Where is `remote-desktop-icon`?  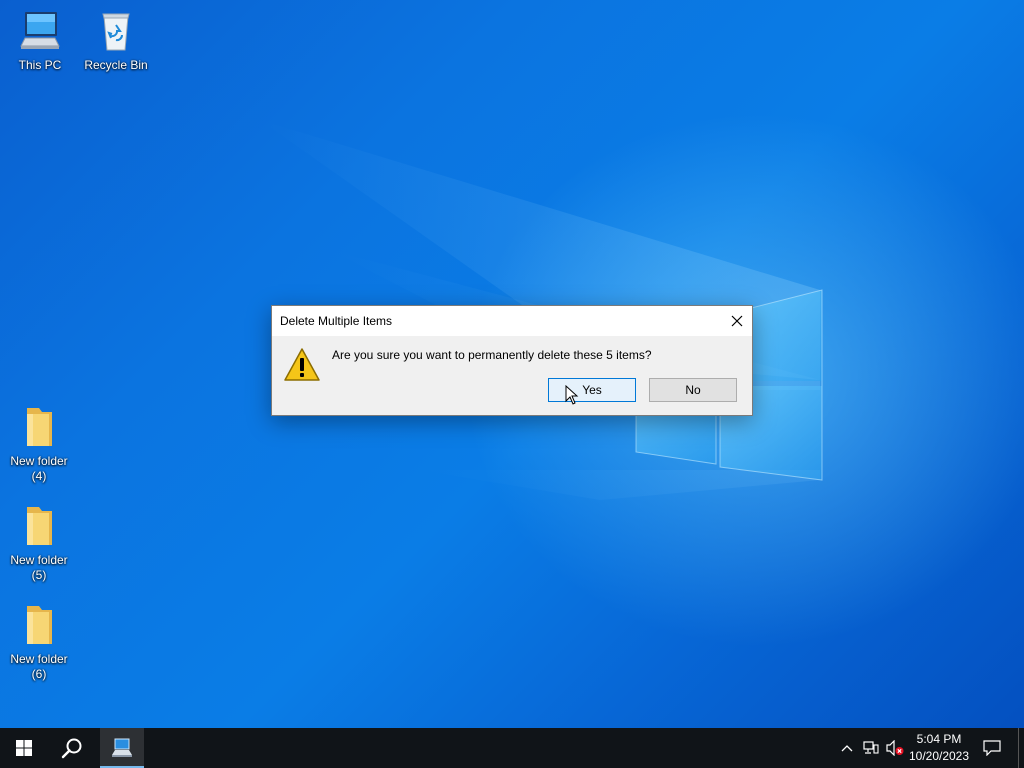 remote-desktop-icon is located at coordinates (122, 747).